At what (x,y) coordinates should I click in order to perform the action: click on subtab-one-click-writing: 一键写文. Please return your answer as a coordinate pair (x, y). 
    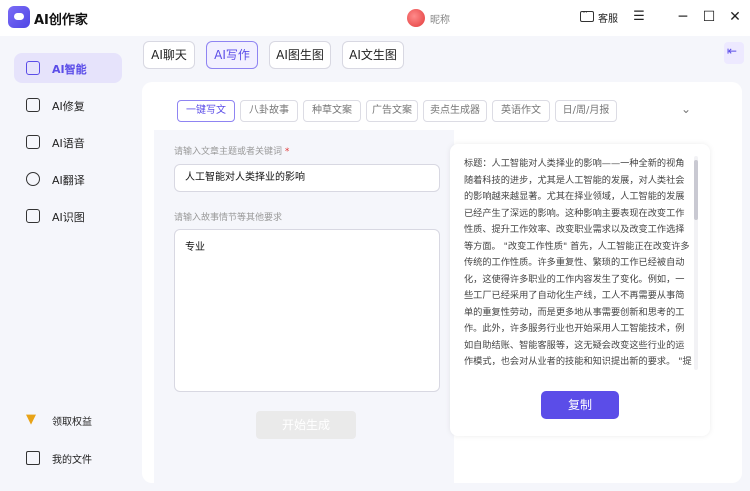
    Looking at the image, I should click on (206, 111).